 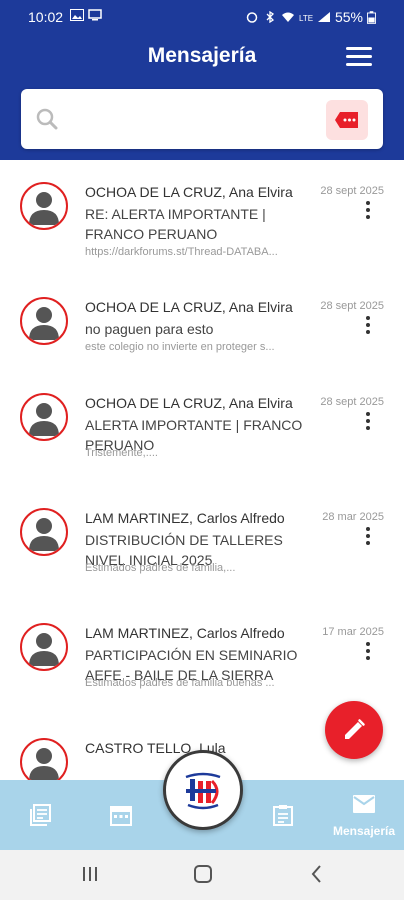 What do you see at coordinates (371, 17) in the screenshot?
I see `battery-icon` at bounding box center [371, 17].